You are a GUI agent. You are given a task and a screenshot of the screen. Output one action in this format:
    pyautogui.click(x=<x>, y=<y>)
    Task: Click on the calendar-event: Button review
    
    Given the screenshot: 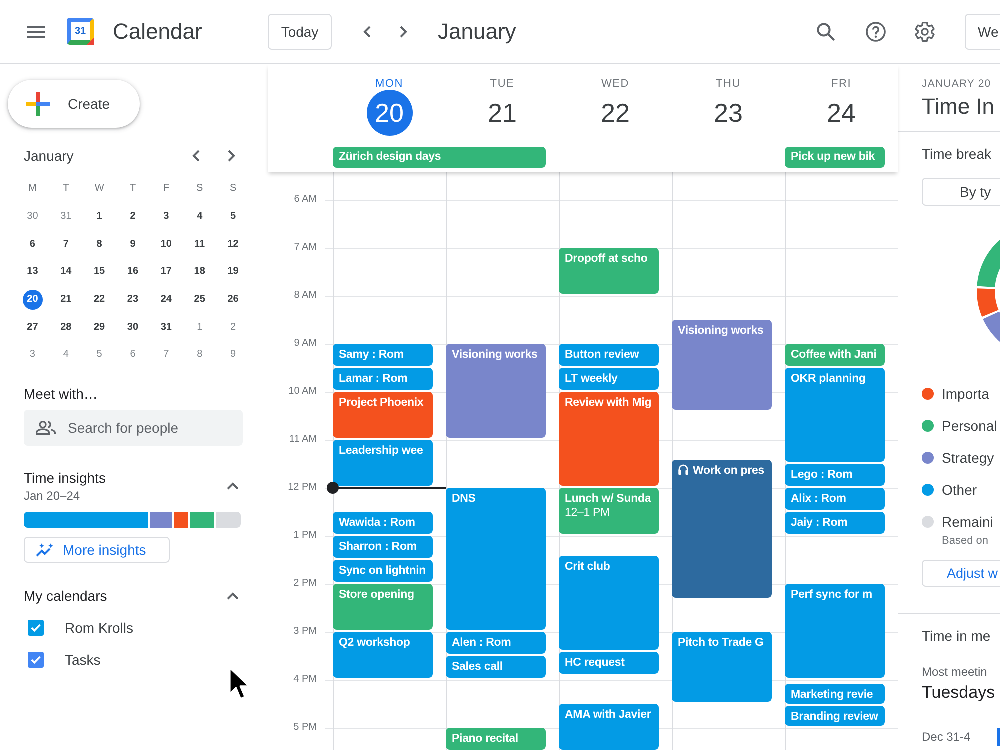 What is the action you would take?
    pyautogui.click(x=609, y=355)
    